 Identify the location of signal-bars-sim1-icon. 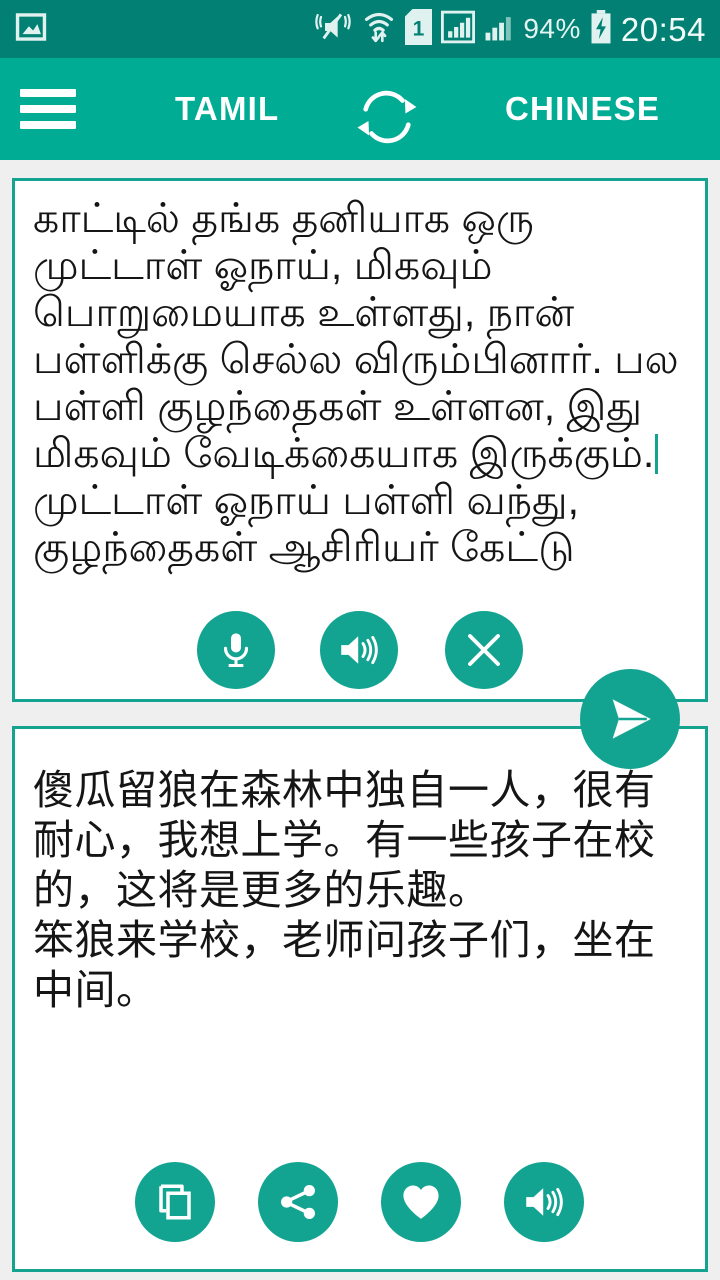
(458, 29).